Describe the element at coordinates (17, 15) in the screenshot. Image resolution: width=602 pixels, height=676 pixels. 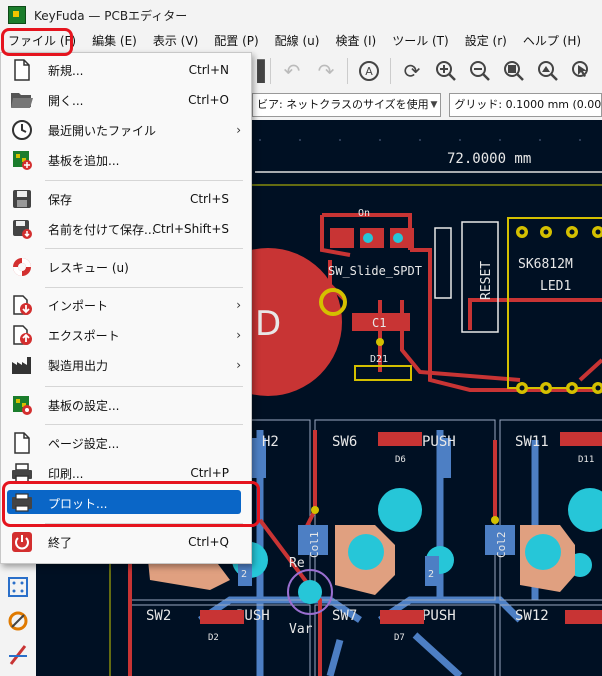
I see `app-icon` at that location.